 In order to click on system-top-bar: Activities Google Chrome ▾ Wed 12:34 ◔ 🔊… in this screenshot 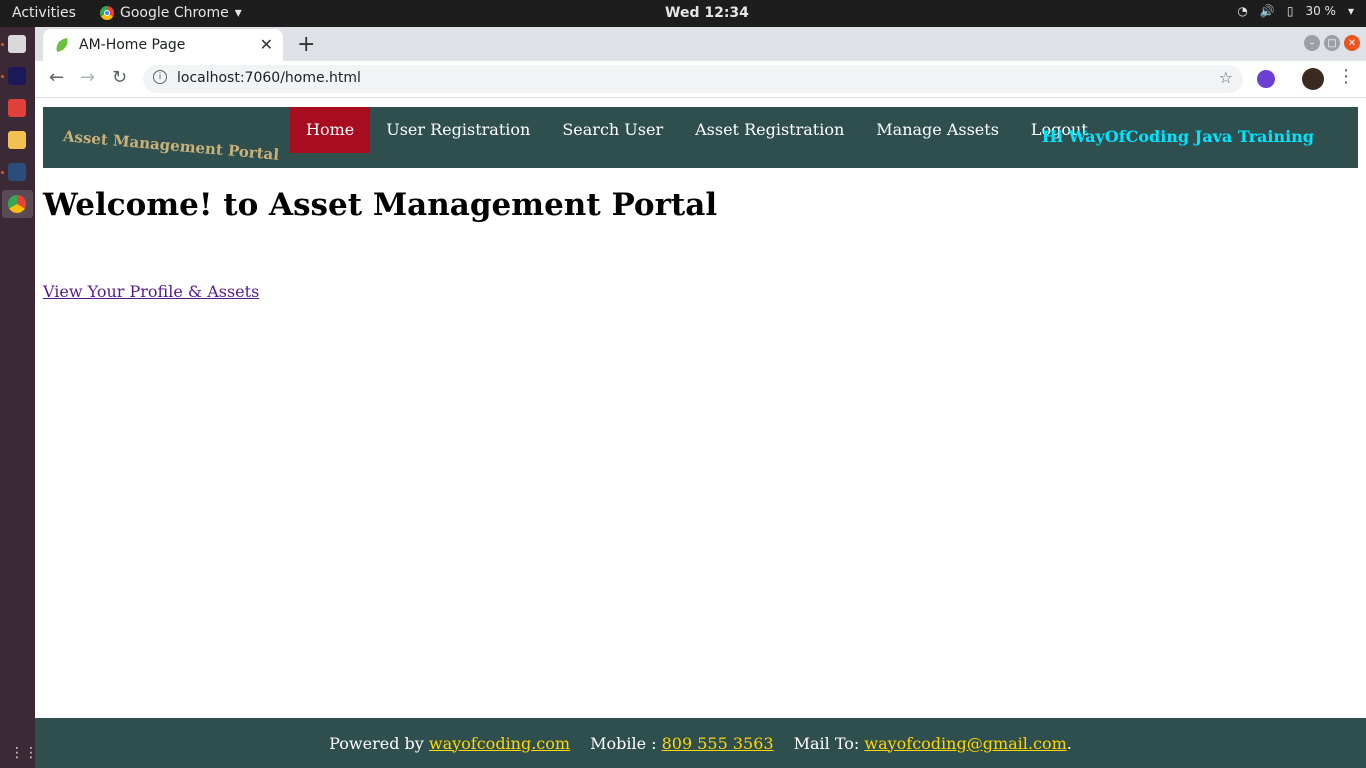, I will do `click(683, 13)`.